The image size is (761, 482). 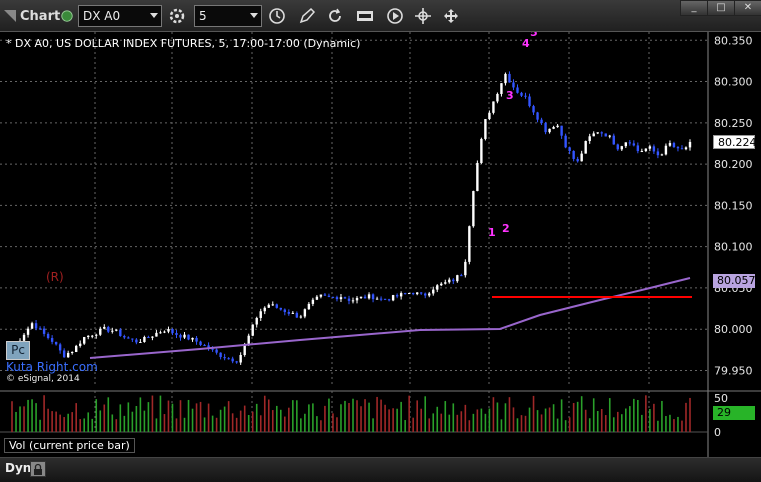 I want to click on pencil-icon, so click(x=307, y=16).